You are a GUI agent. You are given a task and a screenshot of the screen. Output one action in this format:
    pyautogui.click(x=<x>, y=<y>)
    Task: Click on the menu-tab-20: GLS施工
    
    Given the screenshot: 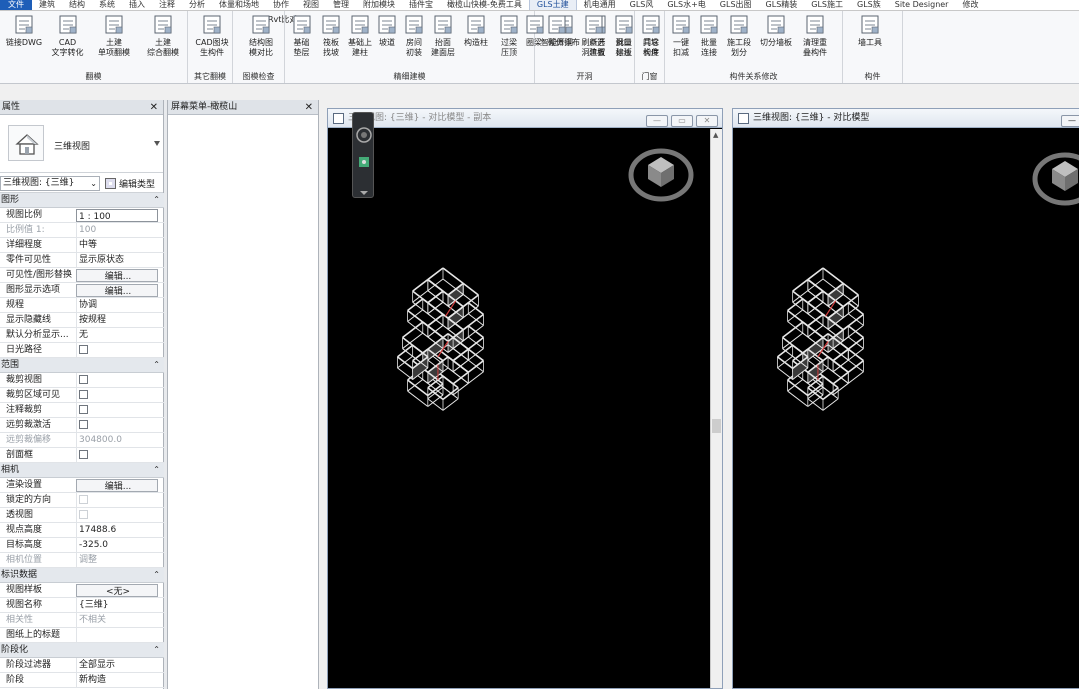 What is the action you would take?
    pyautogui.click(x=827, y=5)
    